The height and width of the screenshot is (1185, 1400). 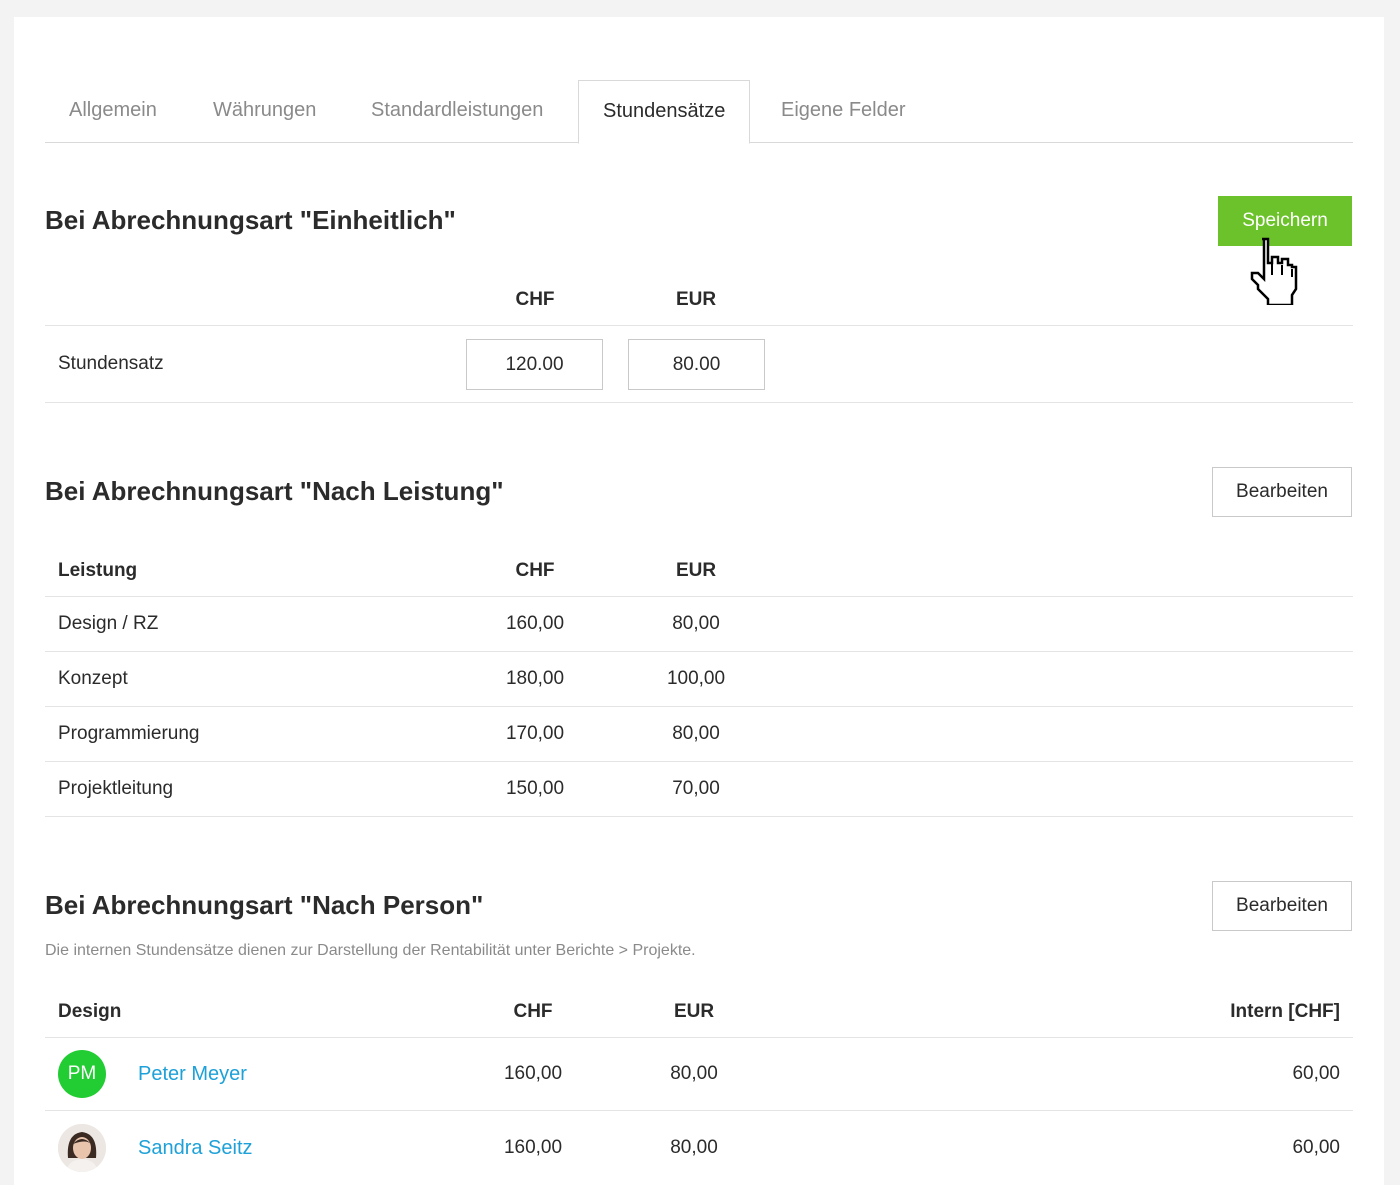 I want to click on person-link: Sandra Seitz, so click(x=195, y=1148).